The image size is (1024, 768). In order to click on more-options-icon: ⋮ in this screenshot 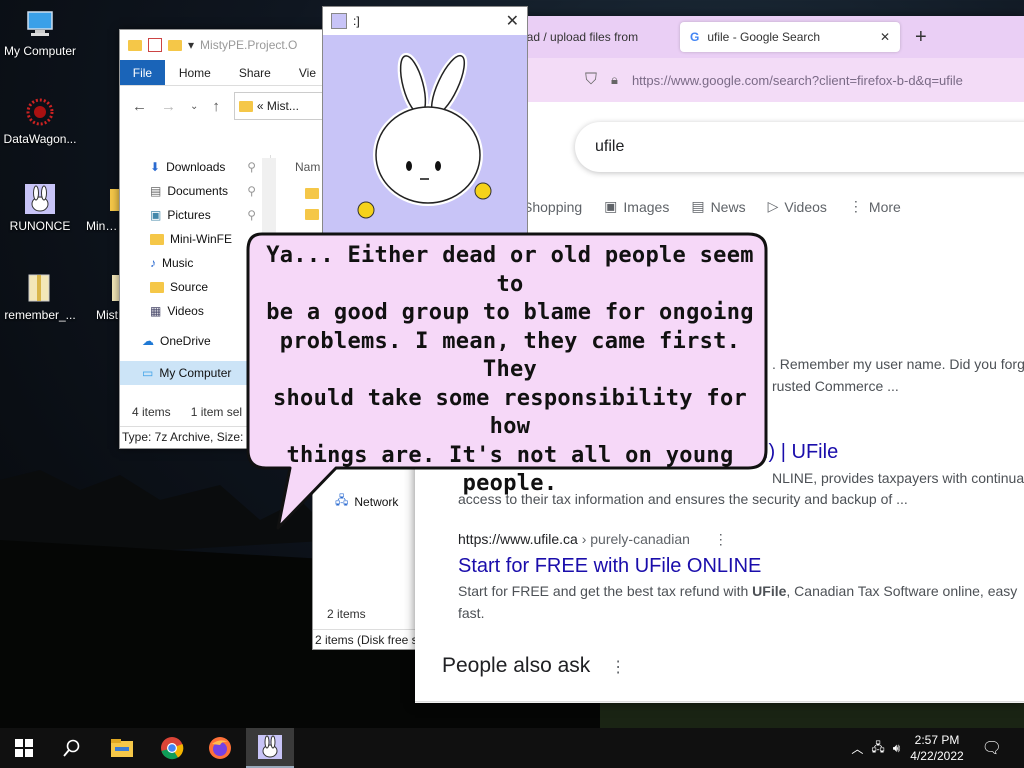, I will do `click(618, 667)`.